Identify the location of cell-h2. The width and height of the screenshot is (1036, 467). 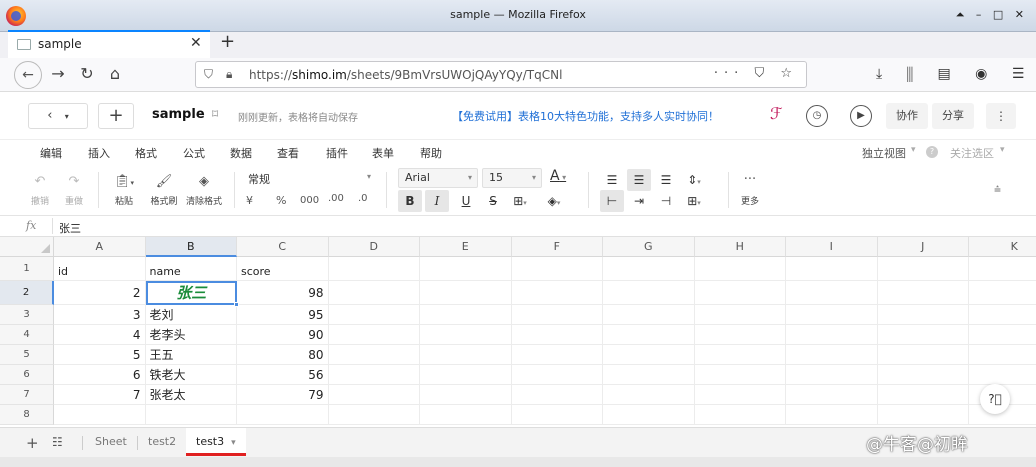
(740, 293).